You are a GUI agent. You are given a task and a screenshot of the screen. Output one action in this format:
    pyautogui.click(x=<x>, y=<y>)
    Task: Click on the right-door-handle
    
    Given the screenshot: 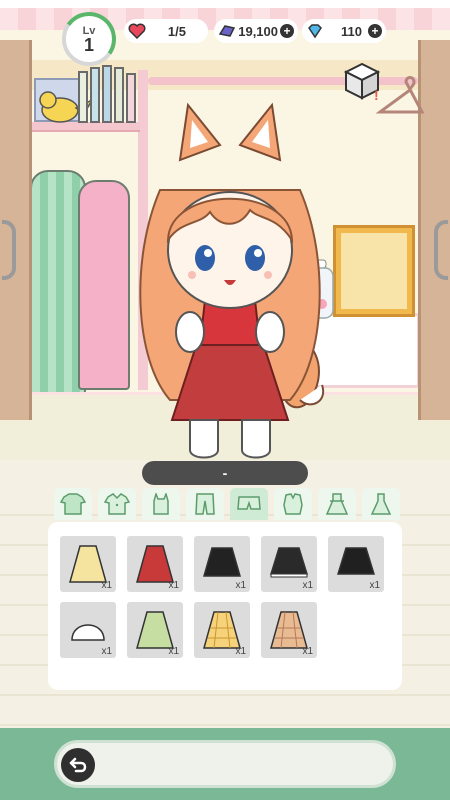 What is the action you would take?
    pyautogui.click(x=441, y=250)
    